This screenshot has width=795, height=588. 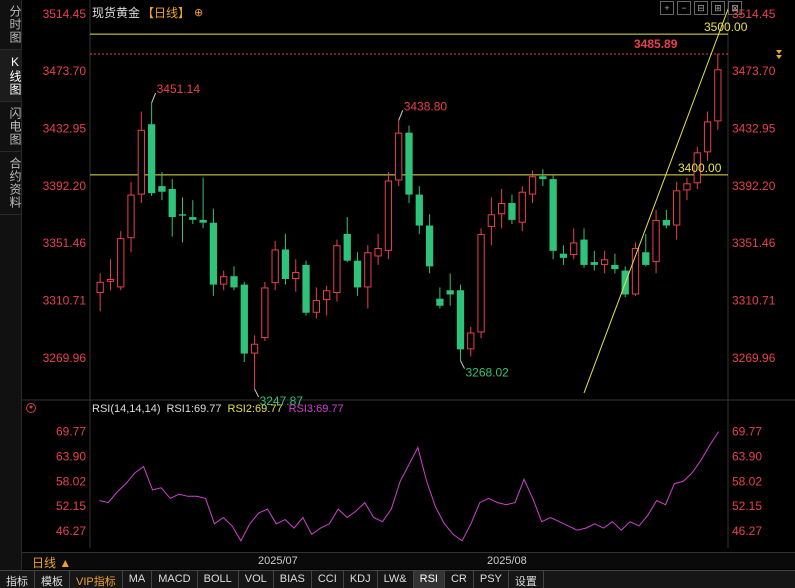 I want to click on annotation-high-2: 3438.80, so click(x=426, y=106).